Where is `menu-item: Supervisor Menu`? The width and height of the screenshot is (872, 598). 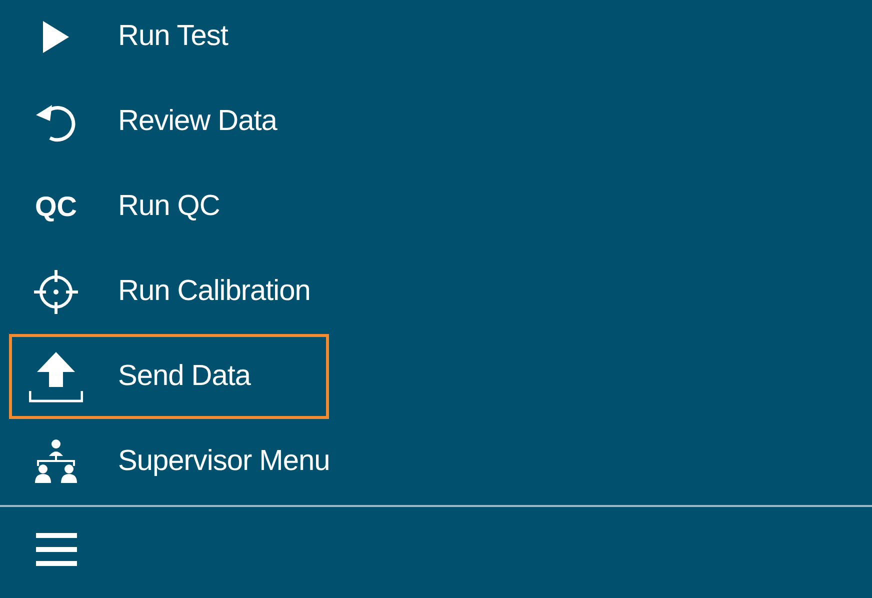 menu-item: Supervisor Menu is located at coordinates (169, 461).